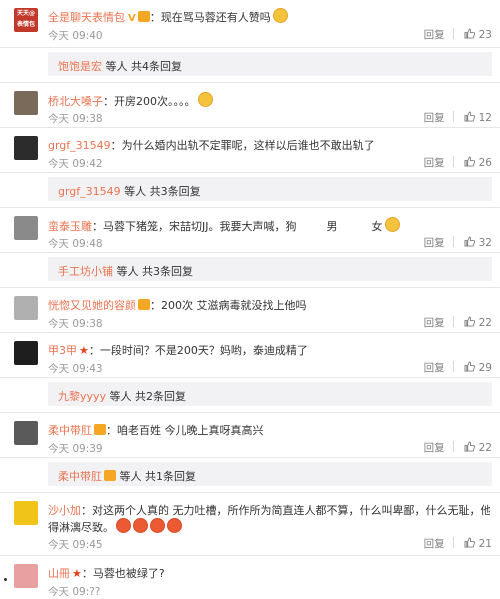 This screenshot has width=500, height=599. What do you see at coordinates (75, 36) in the screenshot?
I see `comment-time: 今天 09:40` at bounding box center [75, 36].